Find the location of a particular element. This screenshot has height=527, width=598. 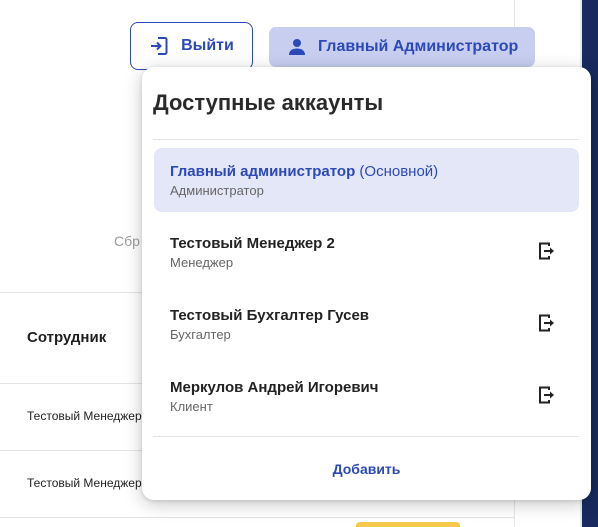

status-badge is located at coordinates (408, 524).